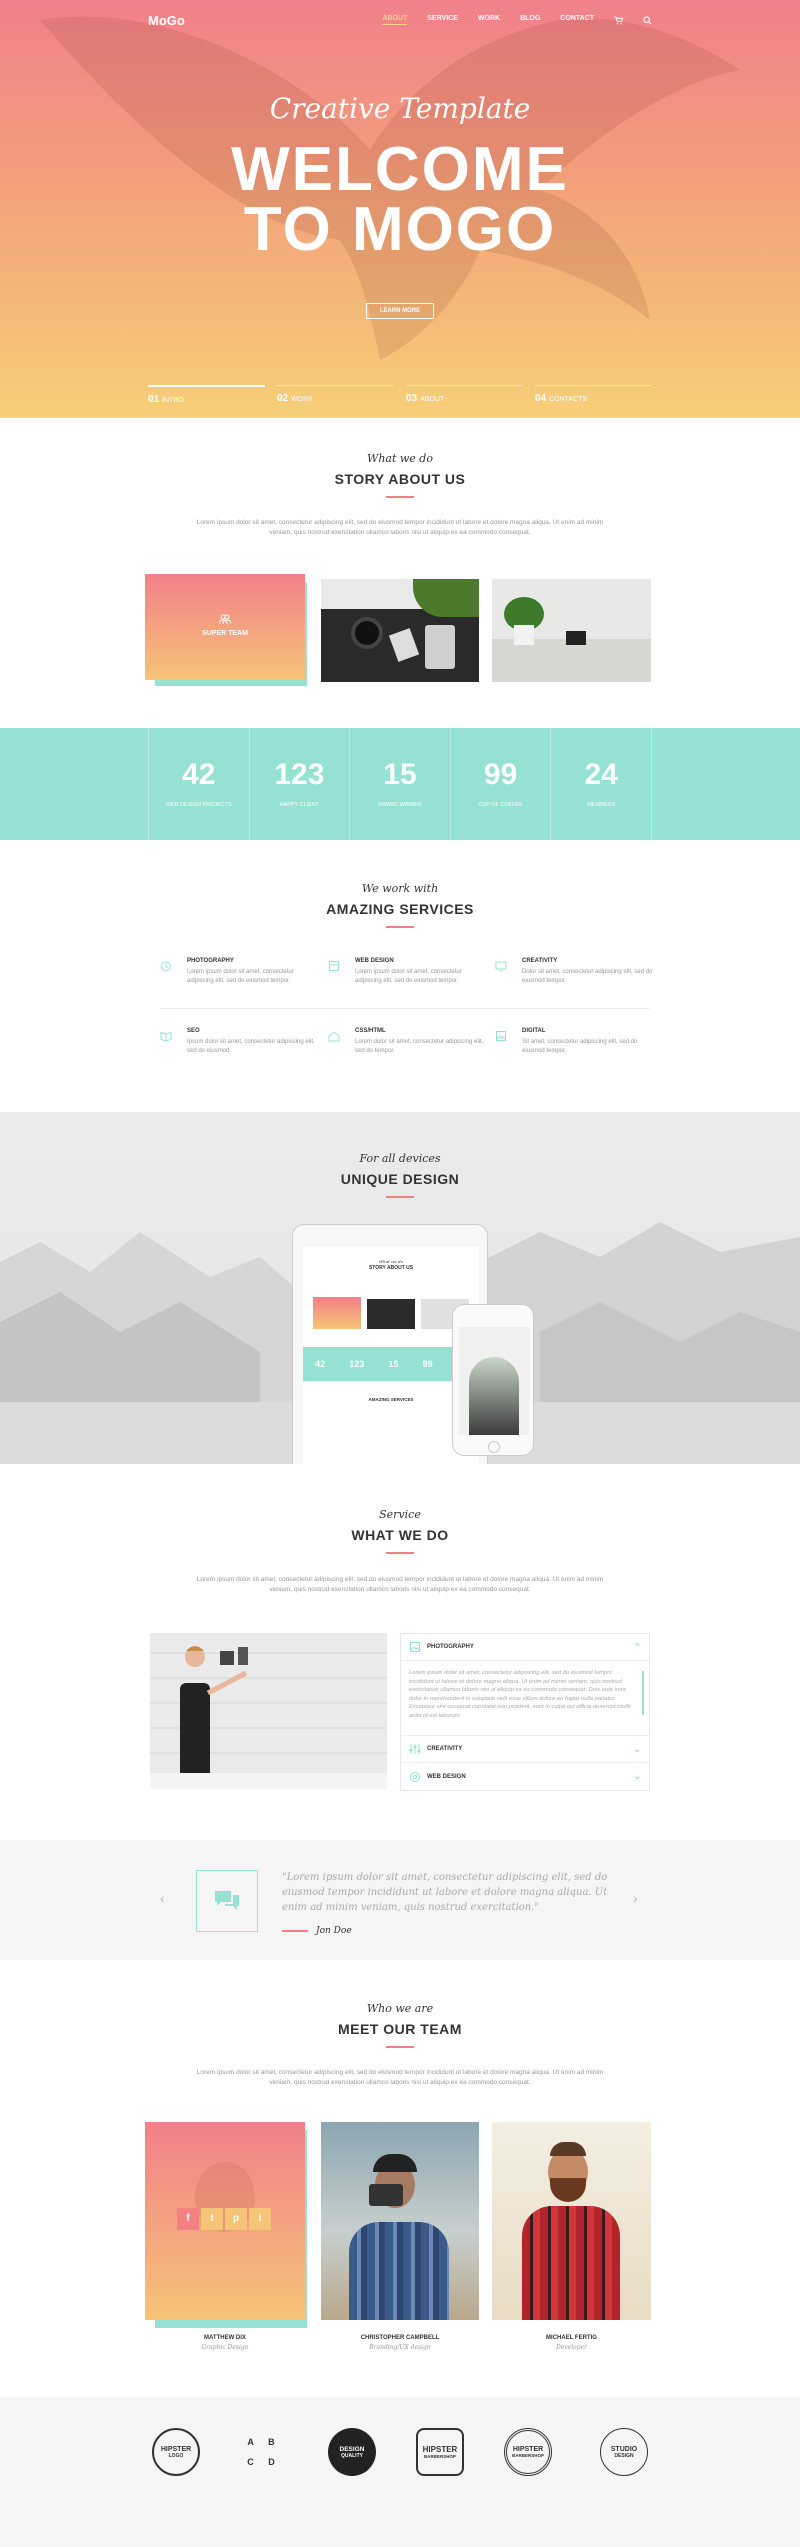 The height and width of the screenshot is (2547, 800). What do you see at coordinates (225, 627) in the screenshot?
I see `super-team-card: SUPER TEAM` at bounding box center [225, 627].